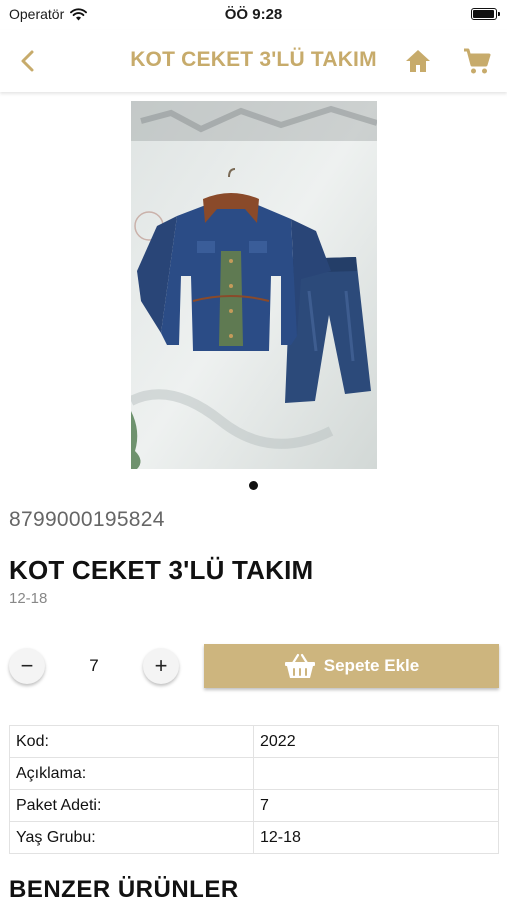 Image resolution: width=507 pixels, height=904 pixels. What do you see at coordinates (28, 598) in the screenshot?
I see `product-age-range: 12-18` at bounding box center [28, 598].